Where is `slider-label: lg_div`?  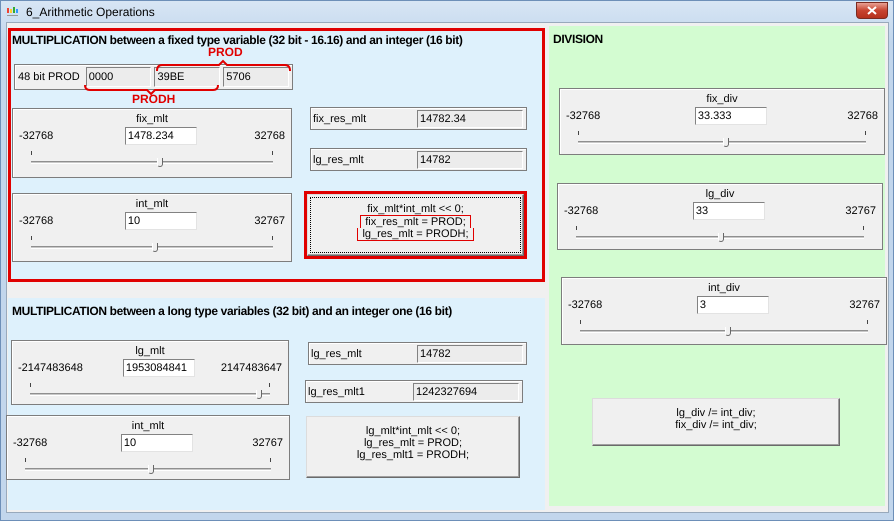
slider-label: lg_div is located at coordinates (720, 194).